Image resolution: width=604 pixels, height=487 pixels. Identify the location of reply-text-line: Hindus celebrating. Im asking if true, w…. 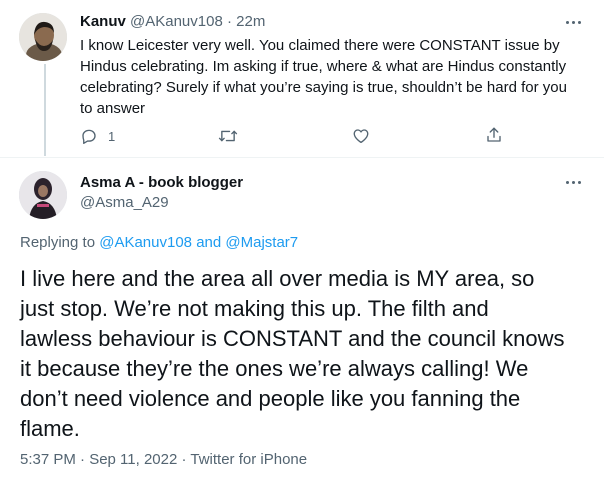
(323, 66).